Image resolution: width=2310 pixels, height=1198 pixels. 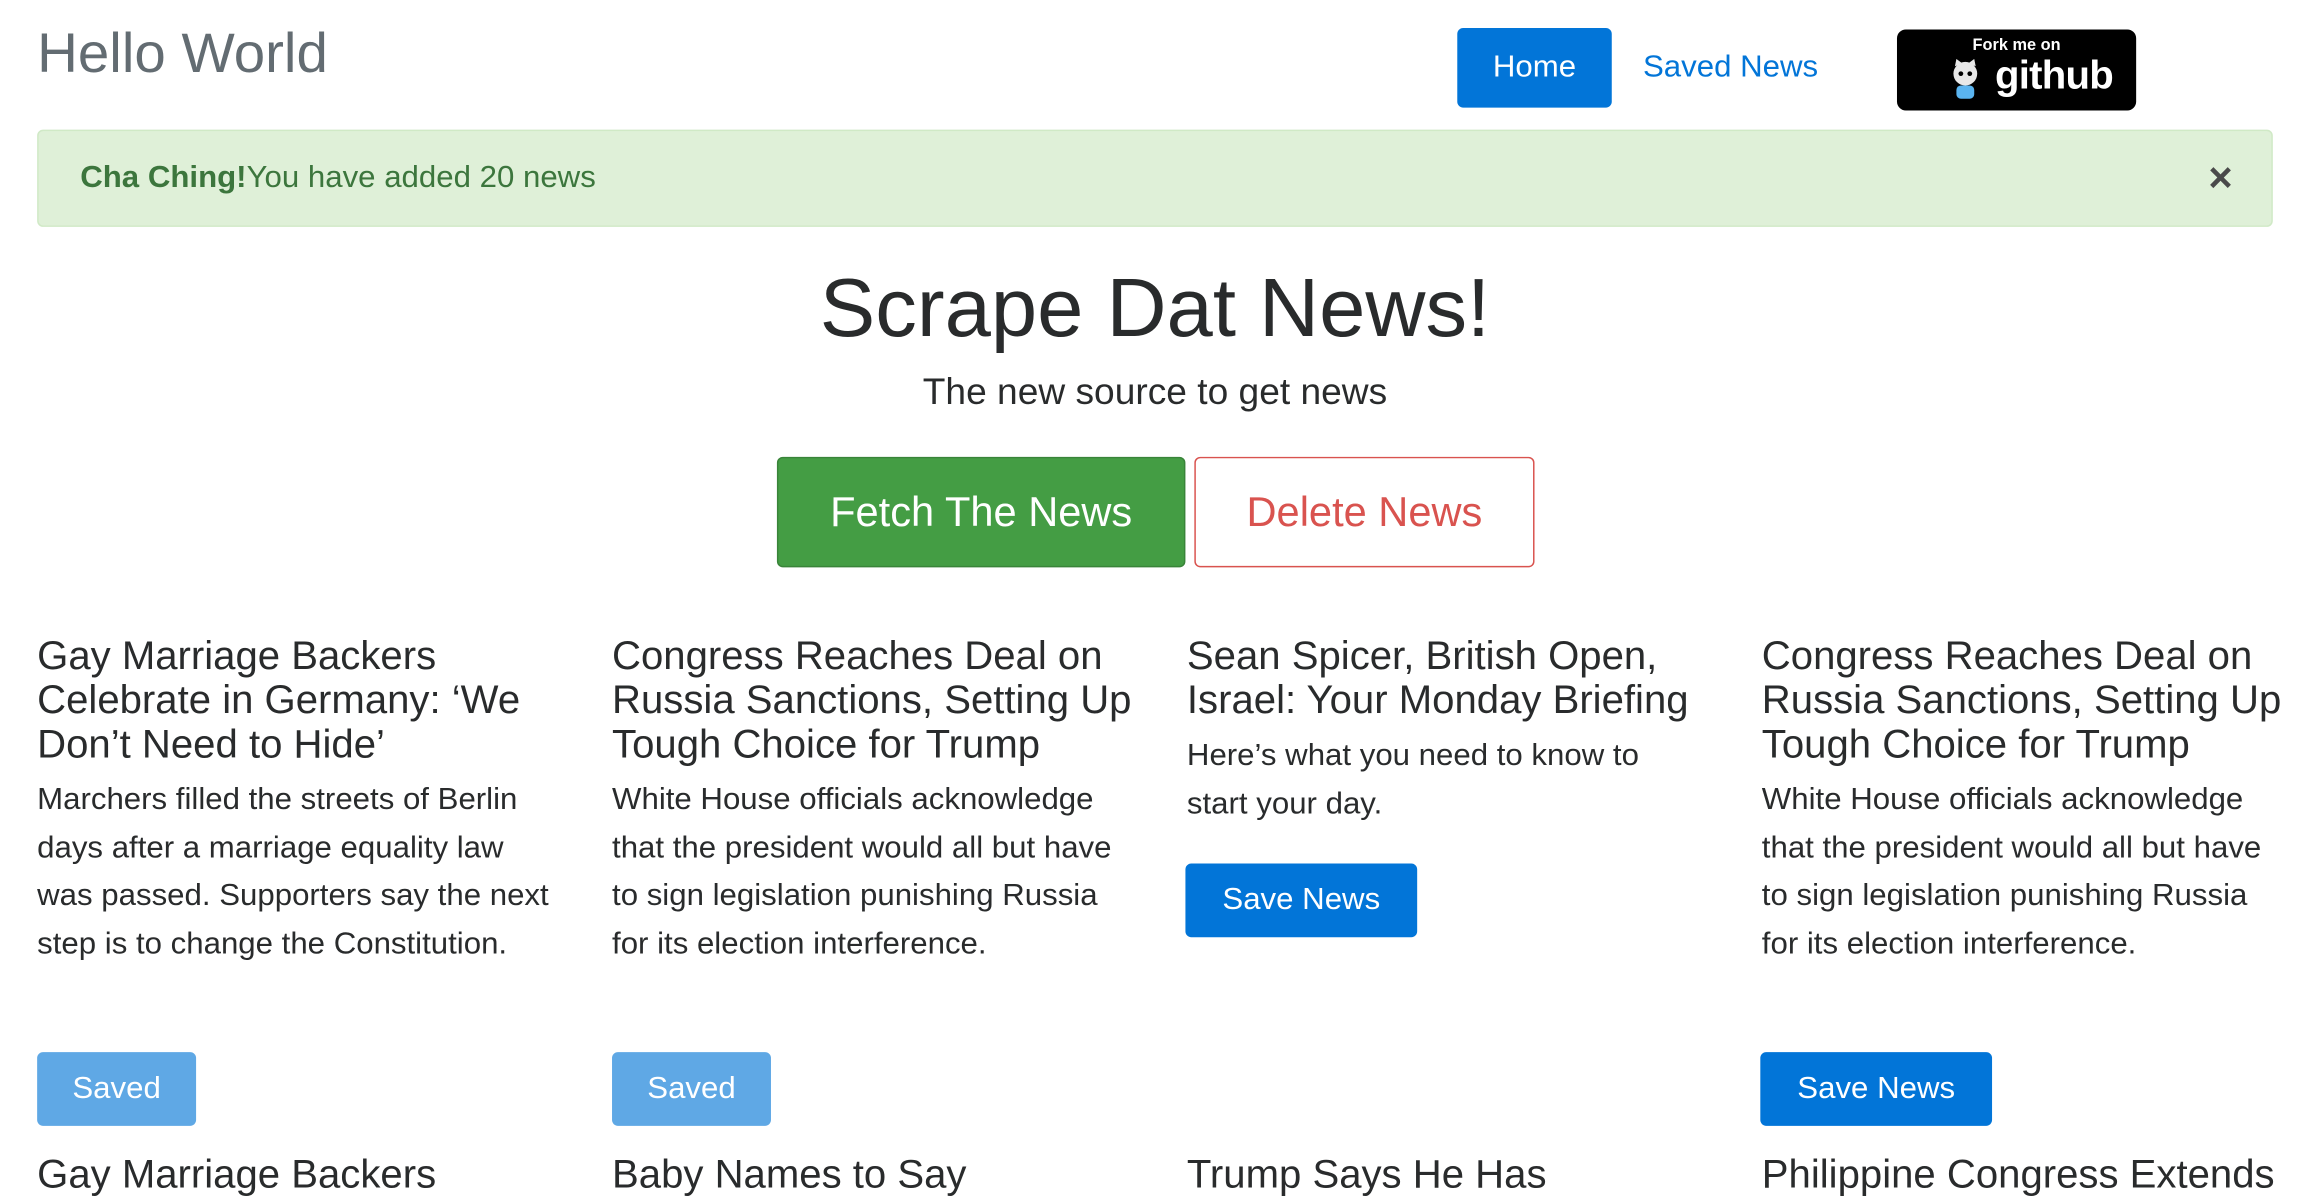 What do you see at coordinates (1965, 78) in the screenshot?
I see `octocat-icon` at bounding box center [1965, 78].